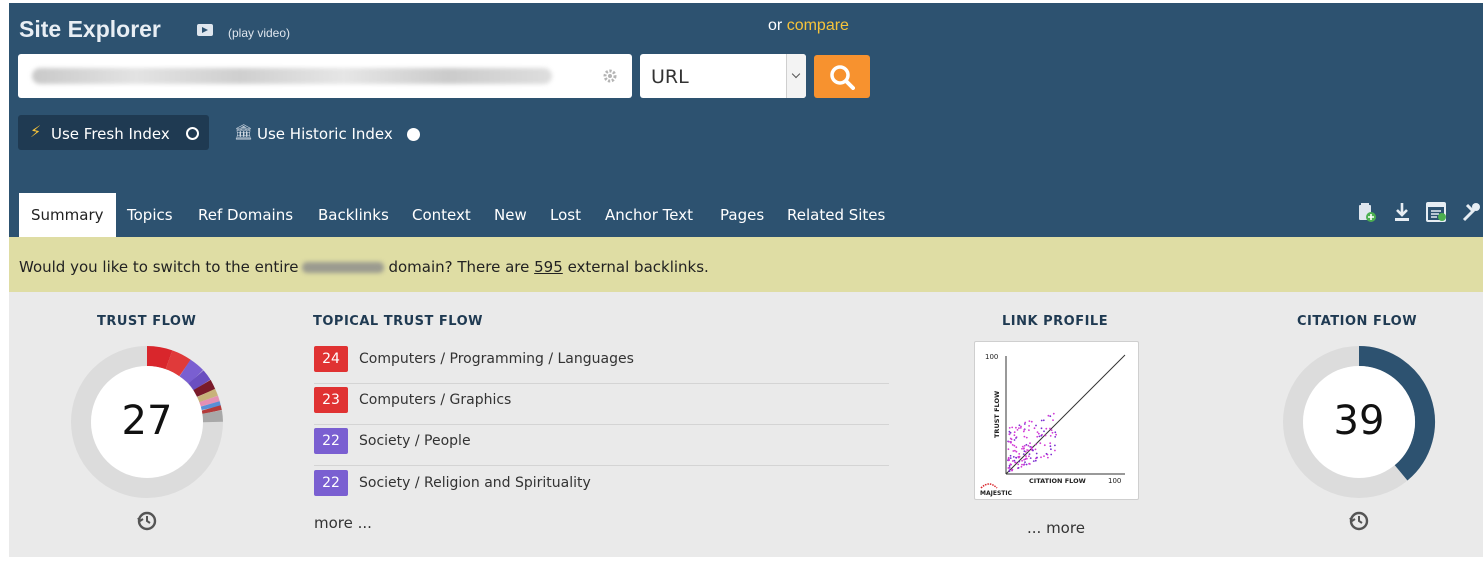 The image size is (1483, 563). Describe the element at coordinates (1471, 212) in the screenshot. I see `tools-icon` at that location.